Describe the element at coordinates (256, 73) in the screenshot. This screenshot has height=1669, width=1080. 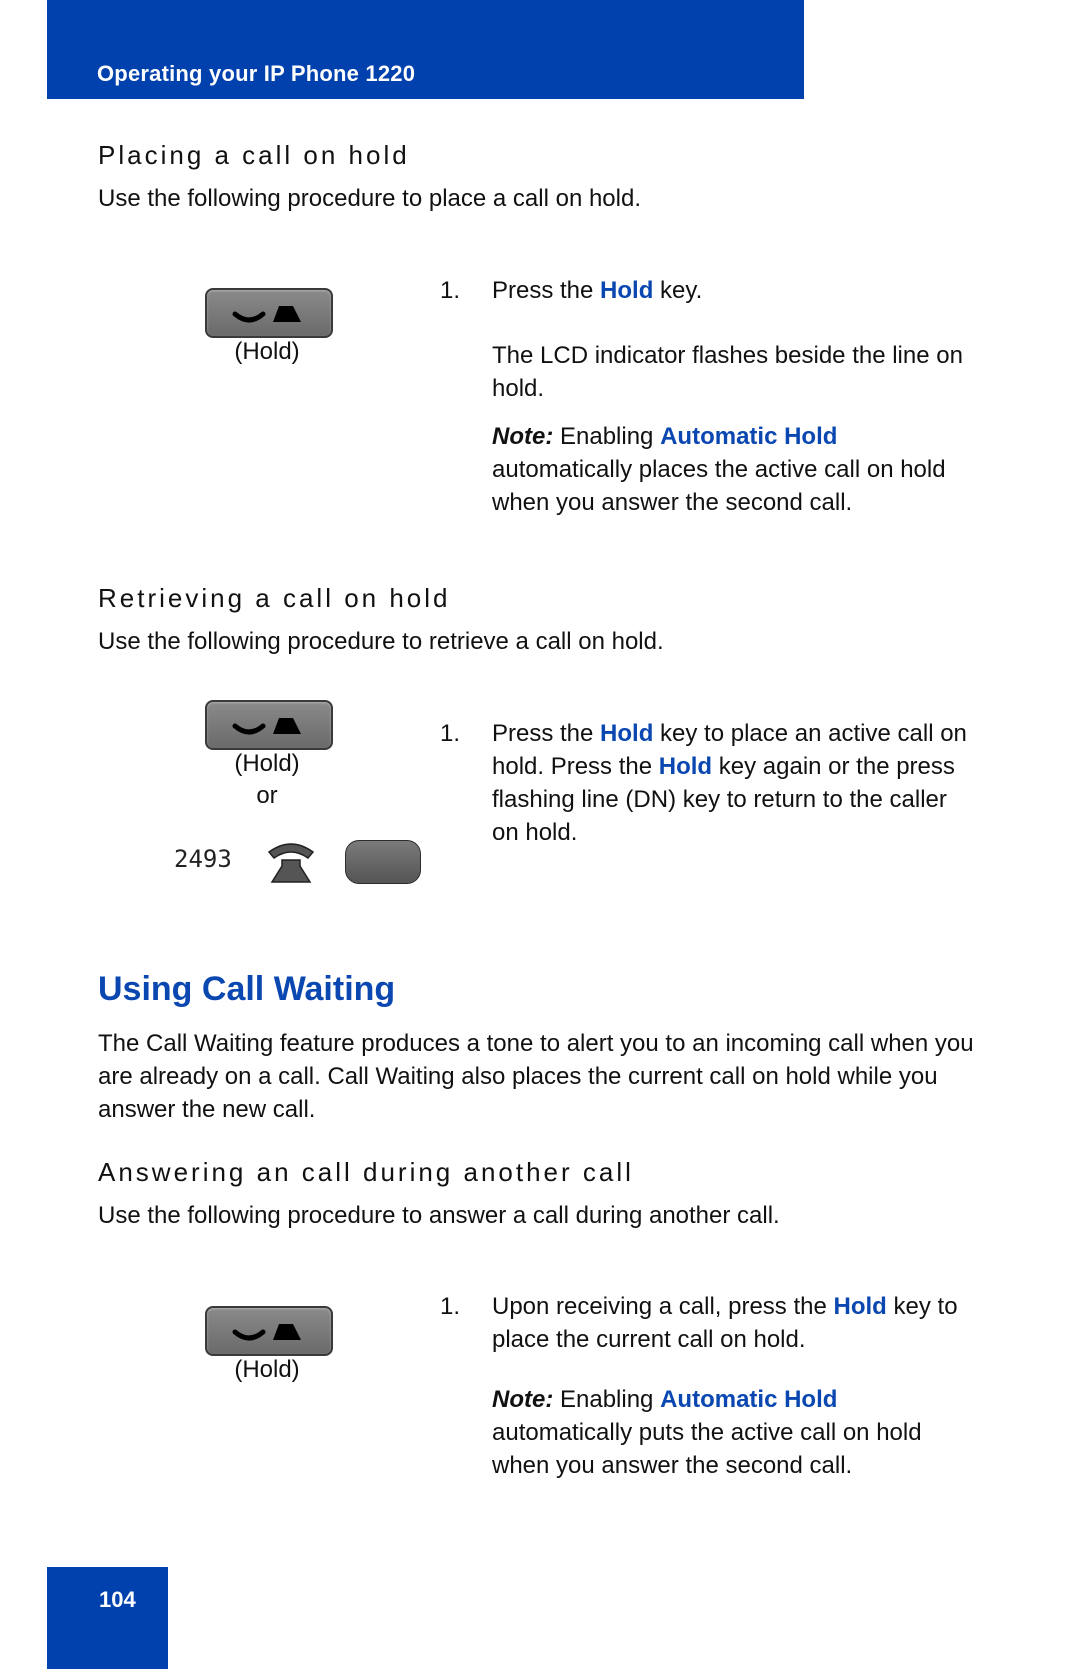
I see `header-title: Operating your IP Phone 1220` at that location.